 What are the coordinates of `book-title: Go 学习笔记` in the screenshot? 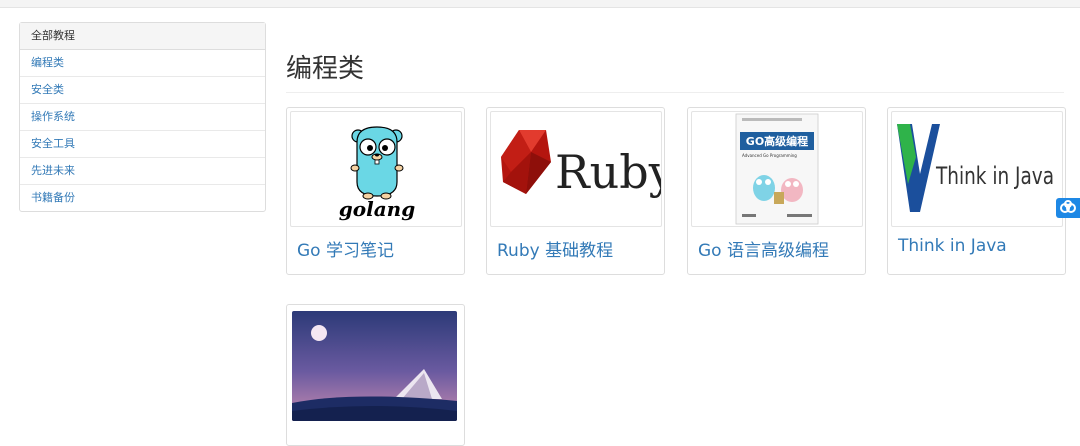 It's located at (345, 248).